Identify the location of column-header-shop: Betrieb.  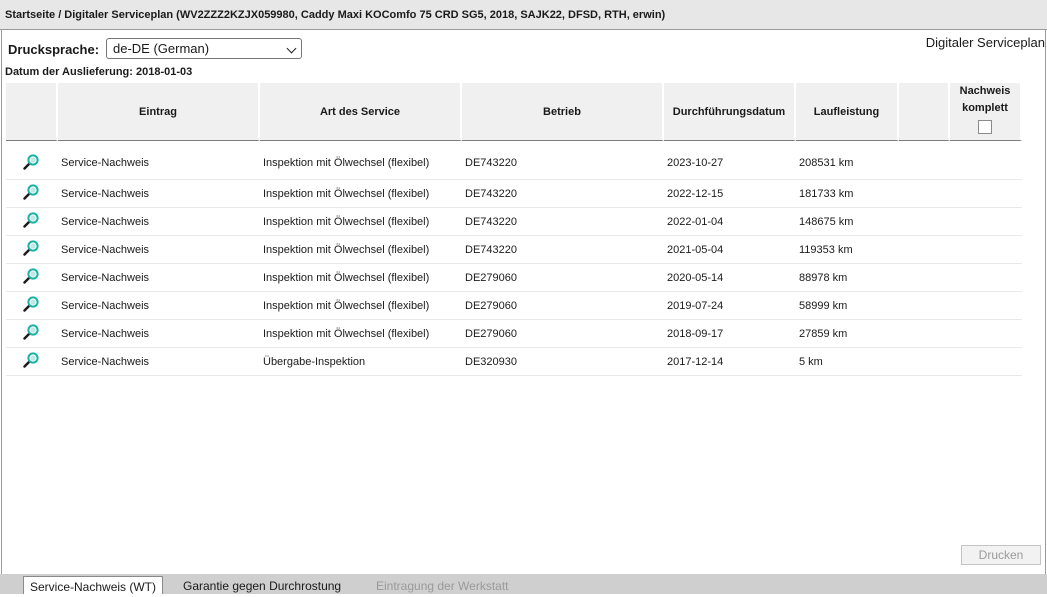
(563, 112).